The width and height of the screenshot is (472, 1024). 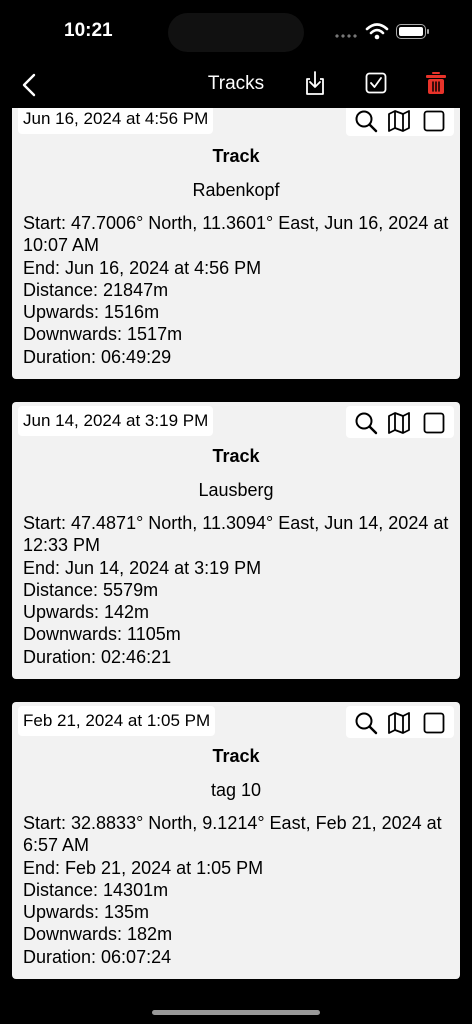 I want to click on battery-icon, so click(x=411, y=31).